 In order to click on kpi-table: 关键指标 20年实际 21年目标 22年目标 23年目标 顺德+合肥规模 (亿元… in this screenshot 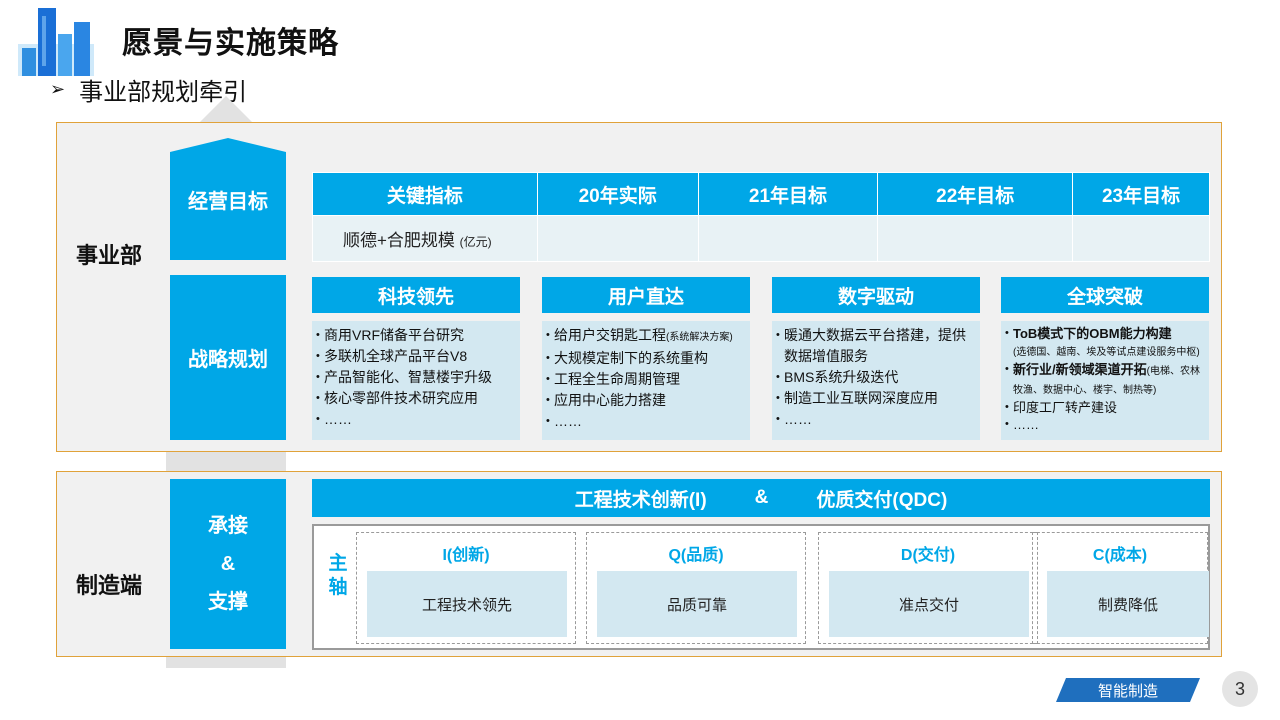, I will do `click(761, 217)`.